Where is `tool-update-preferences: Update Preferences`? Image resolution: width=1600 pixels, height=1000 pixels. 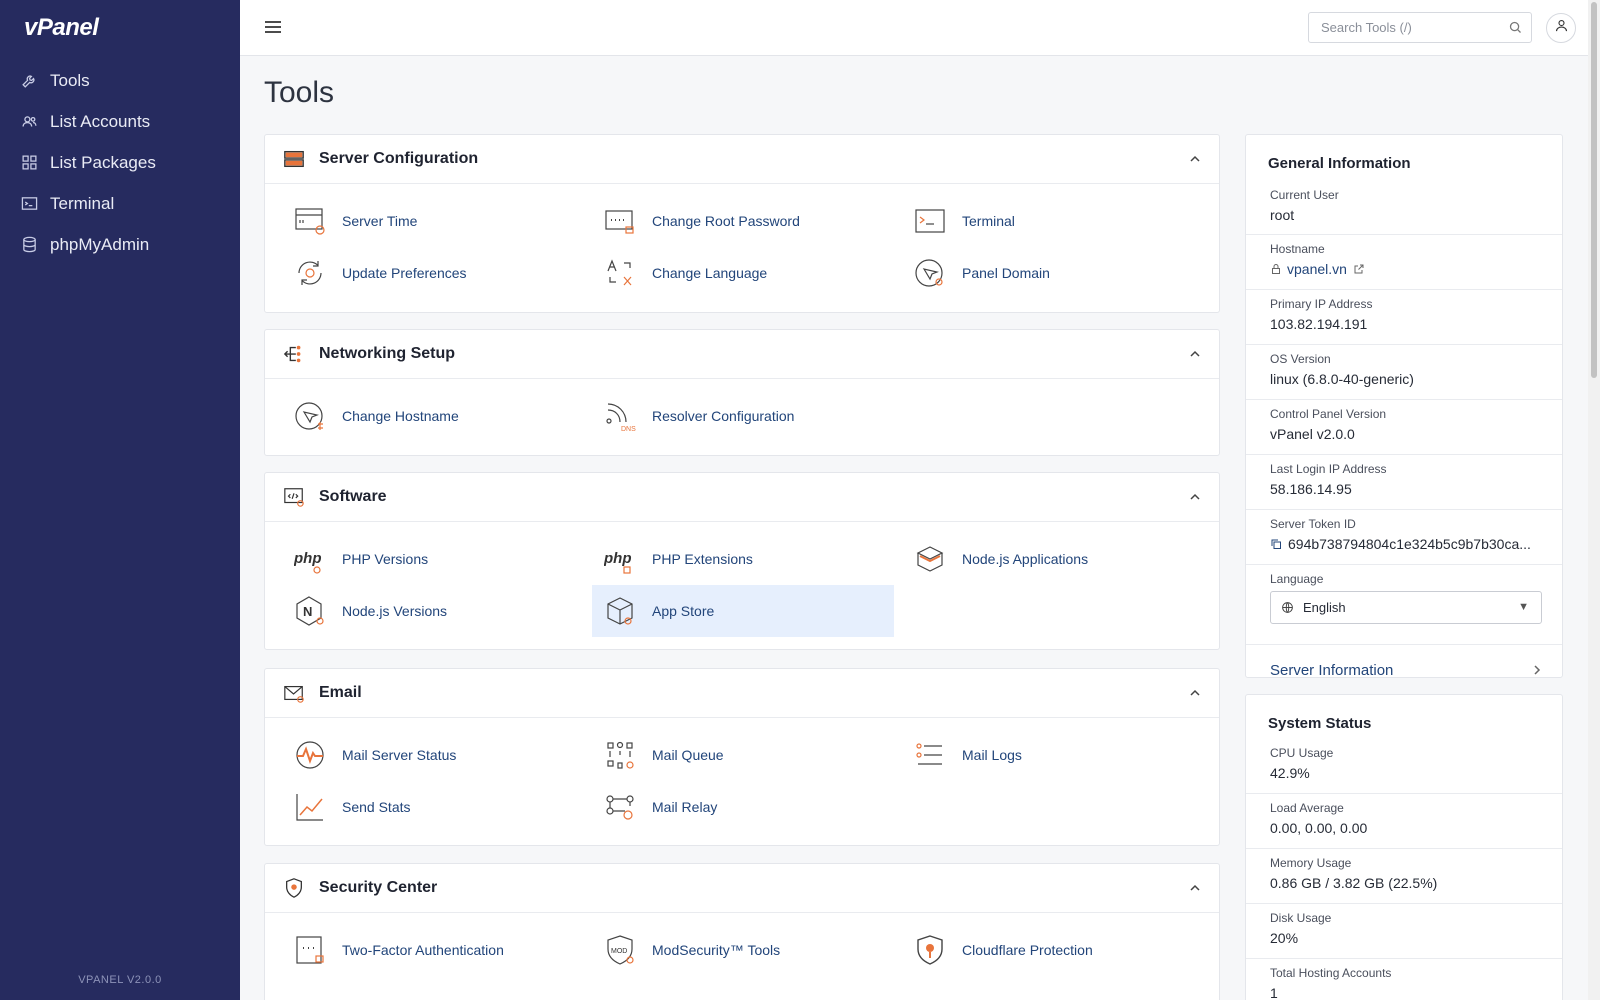
tool-update-preferences: Update Preferences is located at coordinates (416, 273).